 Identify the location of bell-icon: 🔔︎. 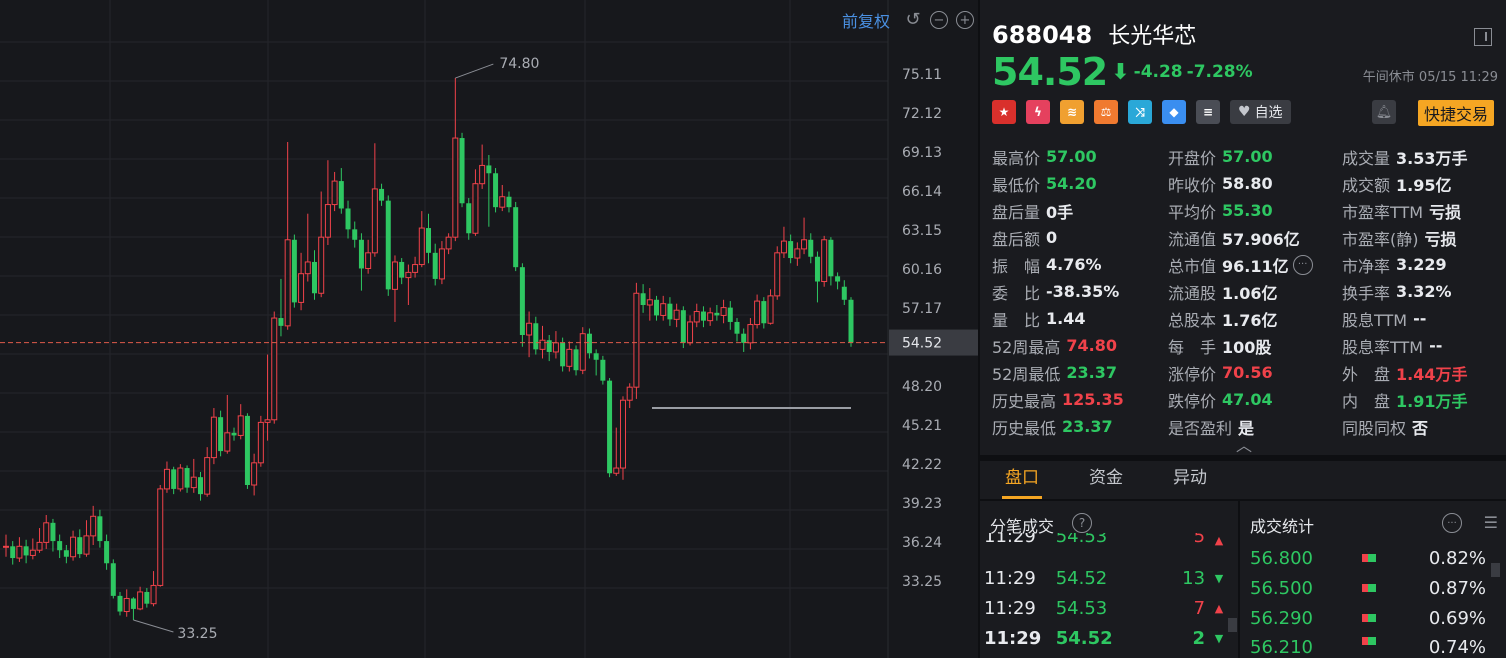
(1384, 112).